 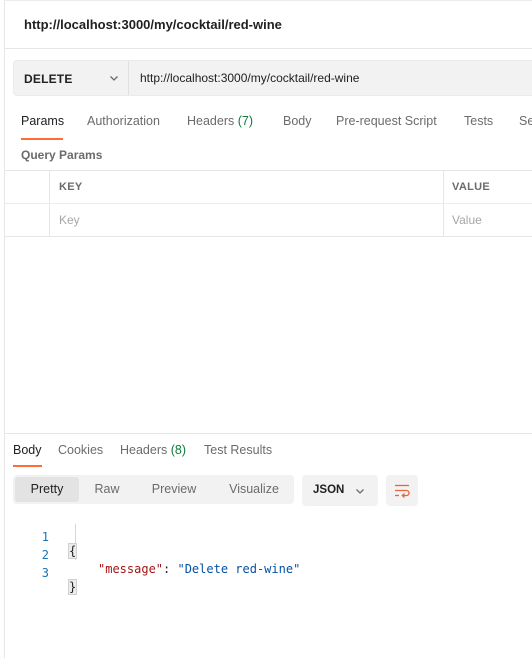 I want to click on param-value-input: Value, so click(x=467, y=220).